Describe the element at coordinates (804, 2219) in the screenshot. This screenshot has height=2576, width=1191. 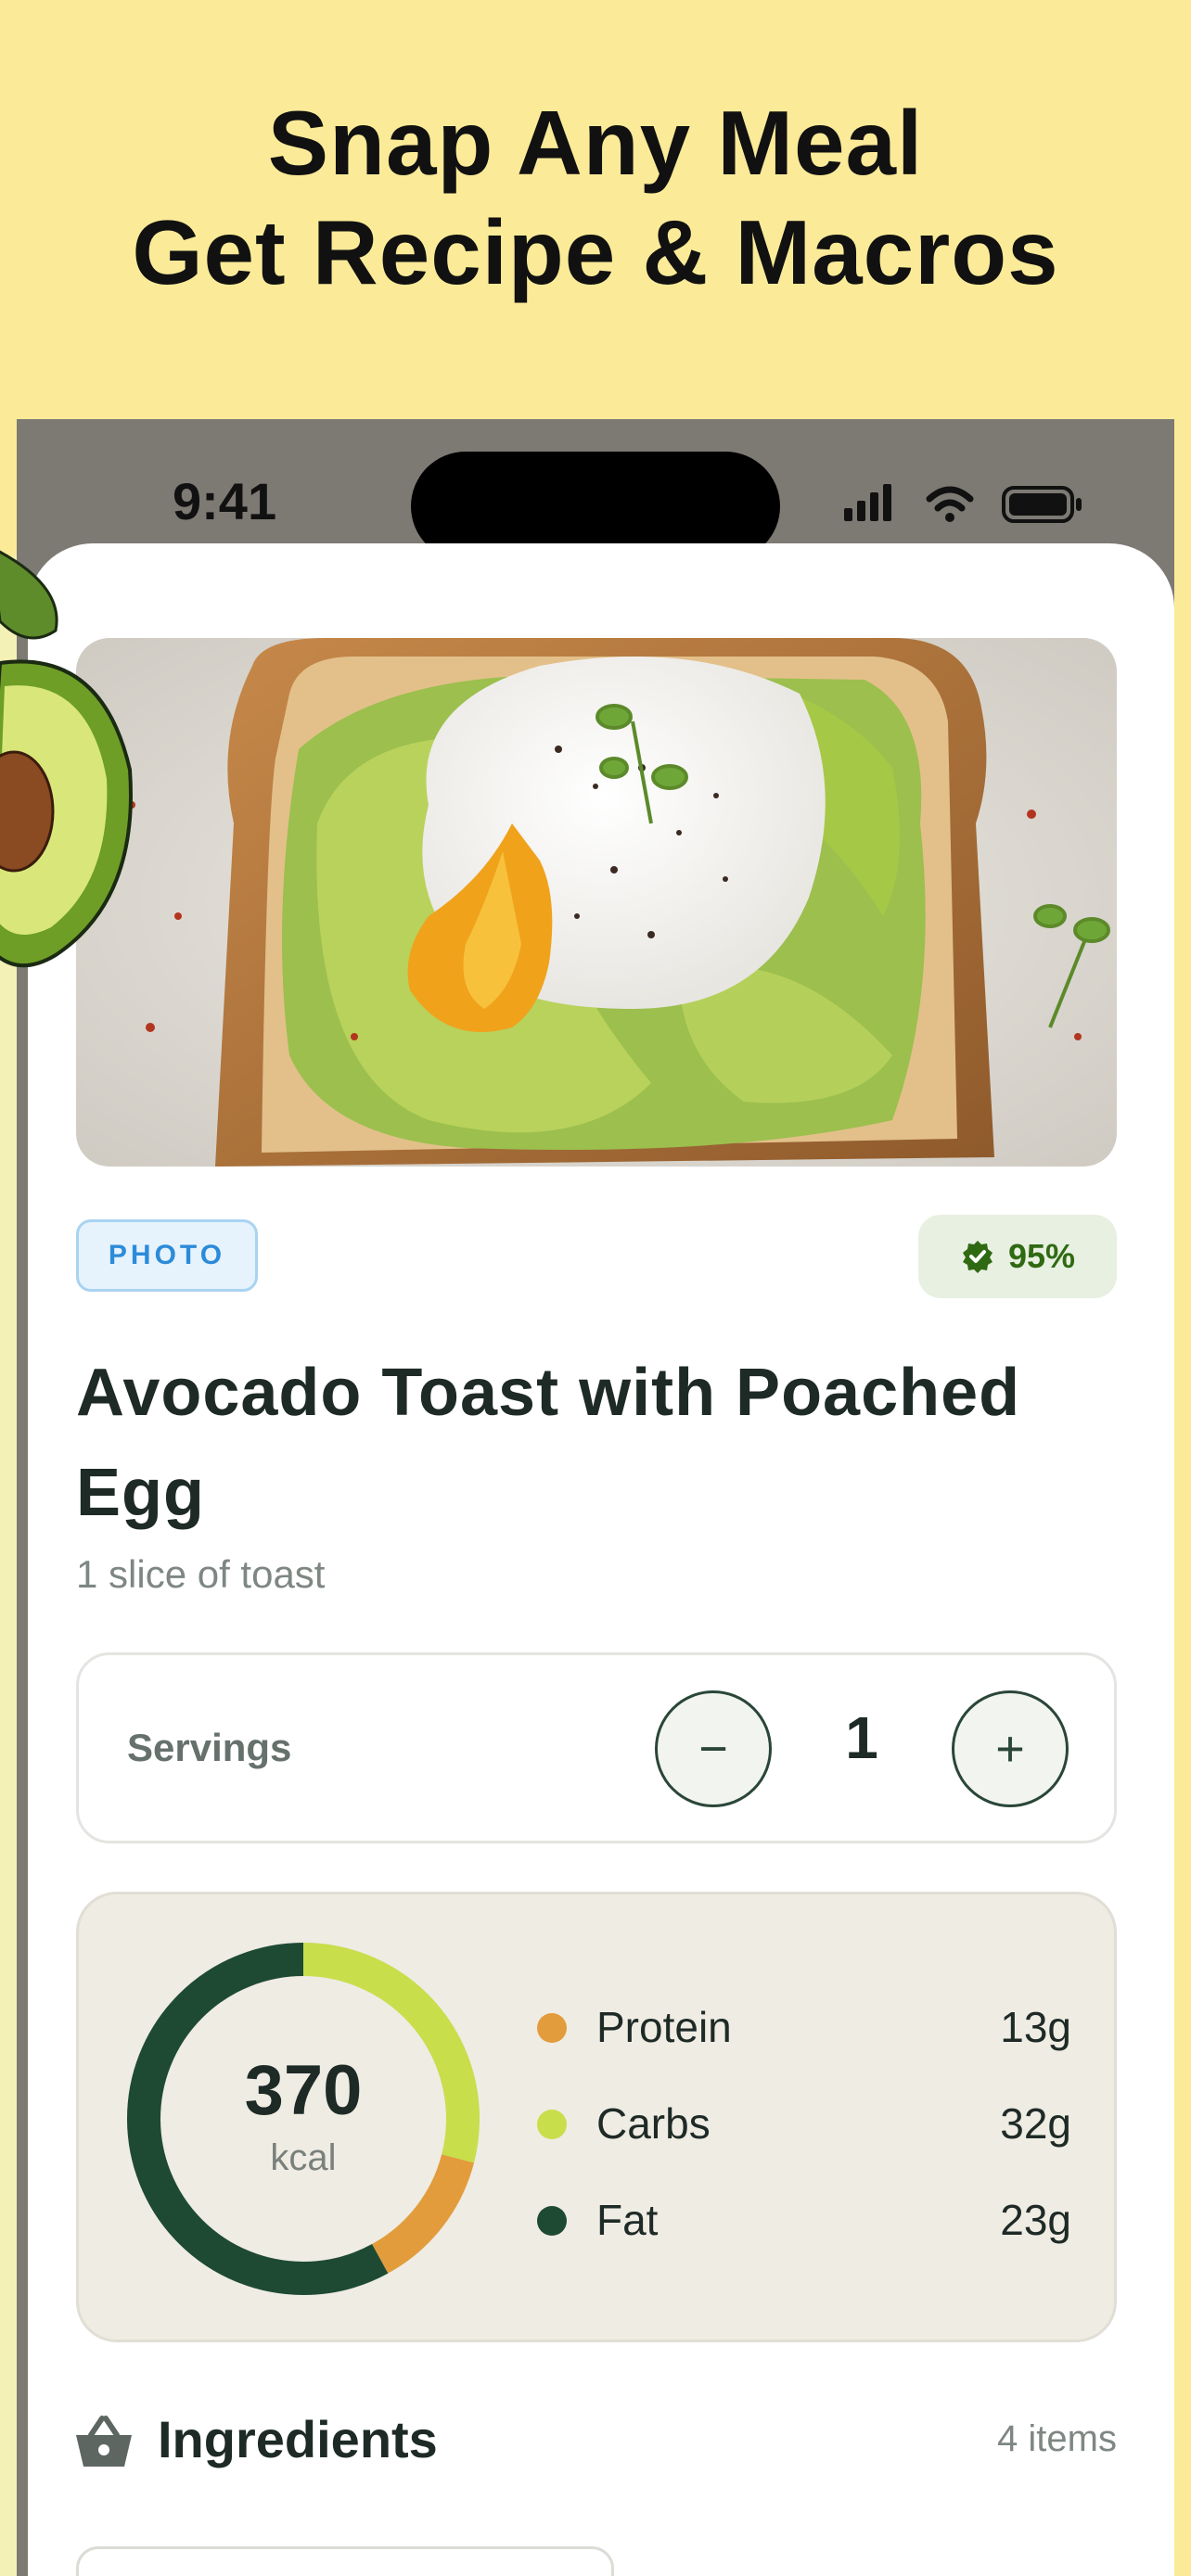
I see `macro-row-fat: Fat 23g` at that location.